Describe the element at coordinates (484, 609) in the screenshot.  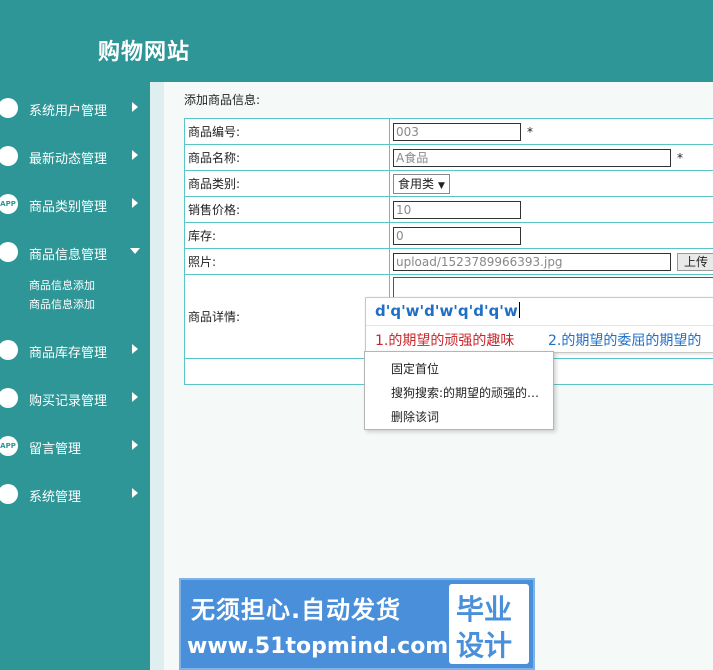
I see `badge-text-1: 毕业` at that location.